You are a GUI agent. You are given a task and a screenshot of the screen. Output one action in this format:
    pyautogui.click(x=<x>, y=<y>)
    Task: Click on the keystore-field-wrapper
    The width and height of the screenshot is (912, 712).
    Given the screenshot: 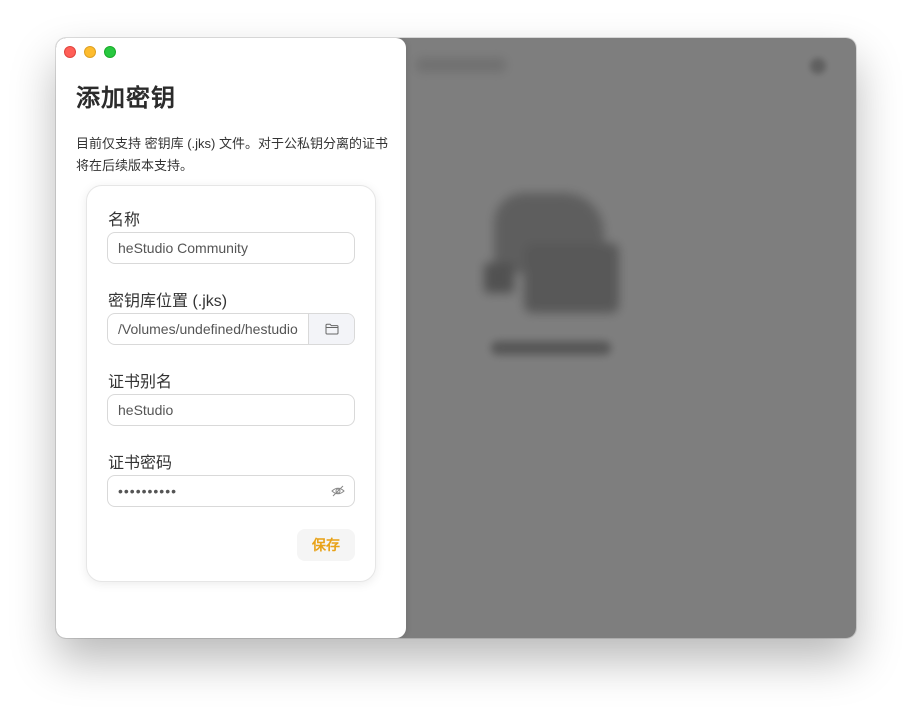 What is the action you would take?
    pyautogui.click(x=231, y=329)
    